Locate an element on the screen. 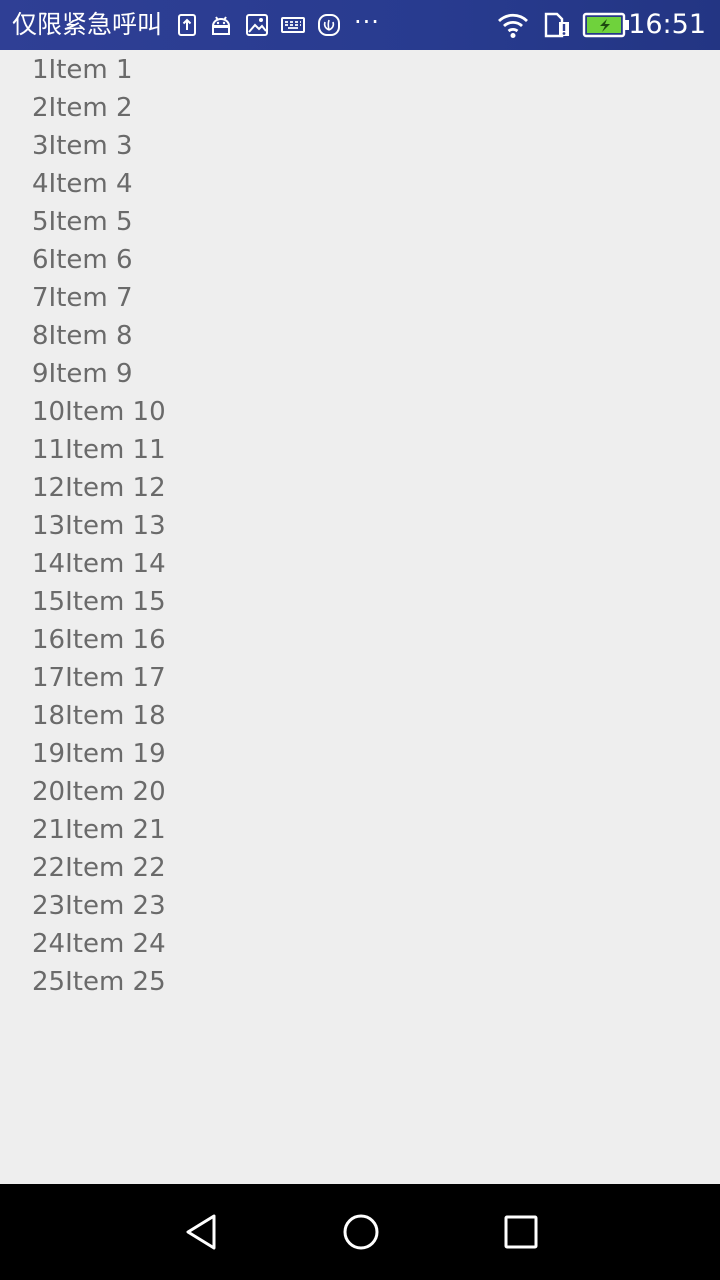 Image resolution: width=720 pixels, height=1280 pixels. list-item: 4Item 4 is located at coordinates (360, 184).